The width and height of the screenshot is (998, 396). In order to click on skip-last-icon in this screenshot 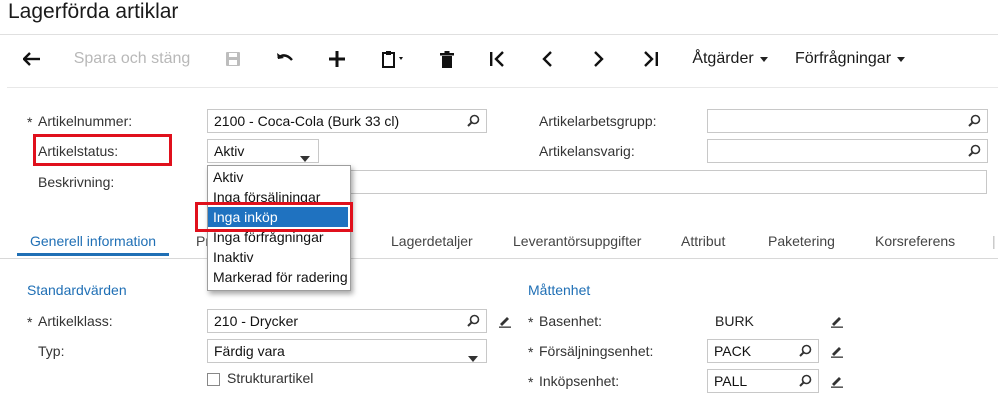, I will do `click(651, 59)`.